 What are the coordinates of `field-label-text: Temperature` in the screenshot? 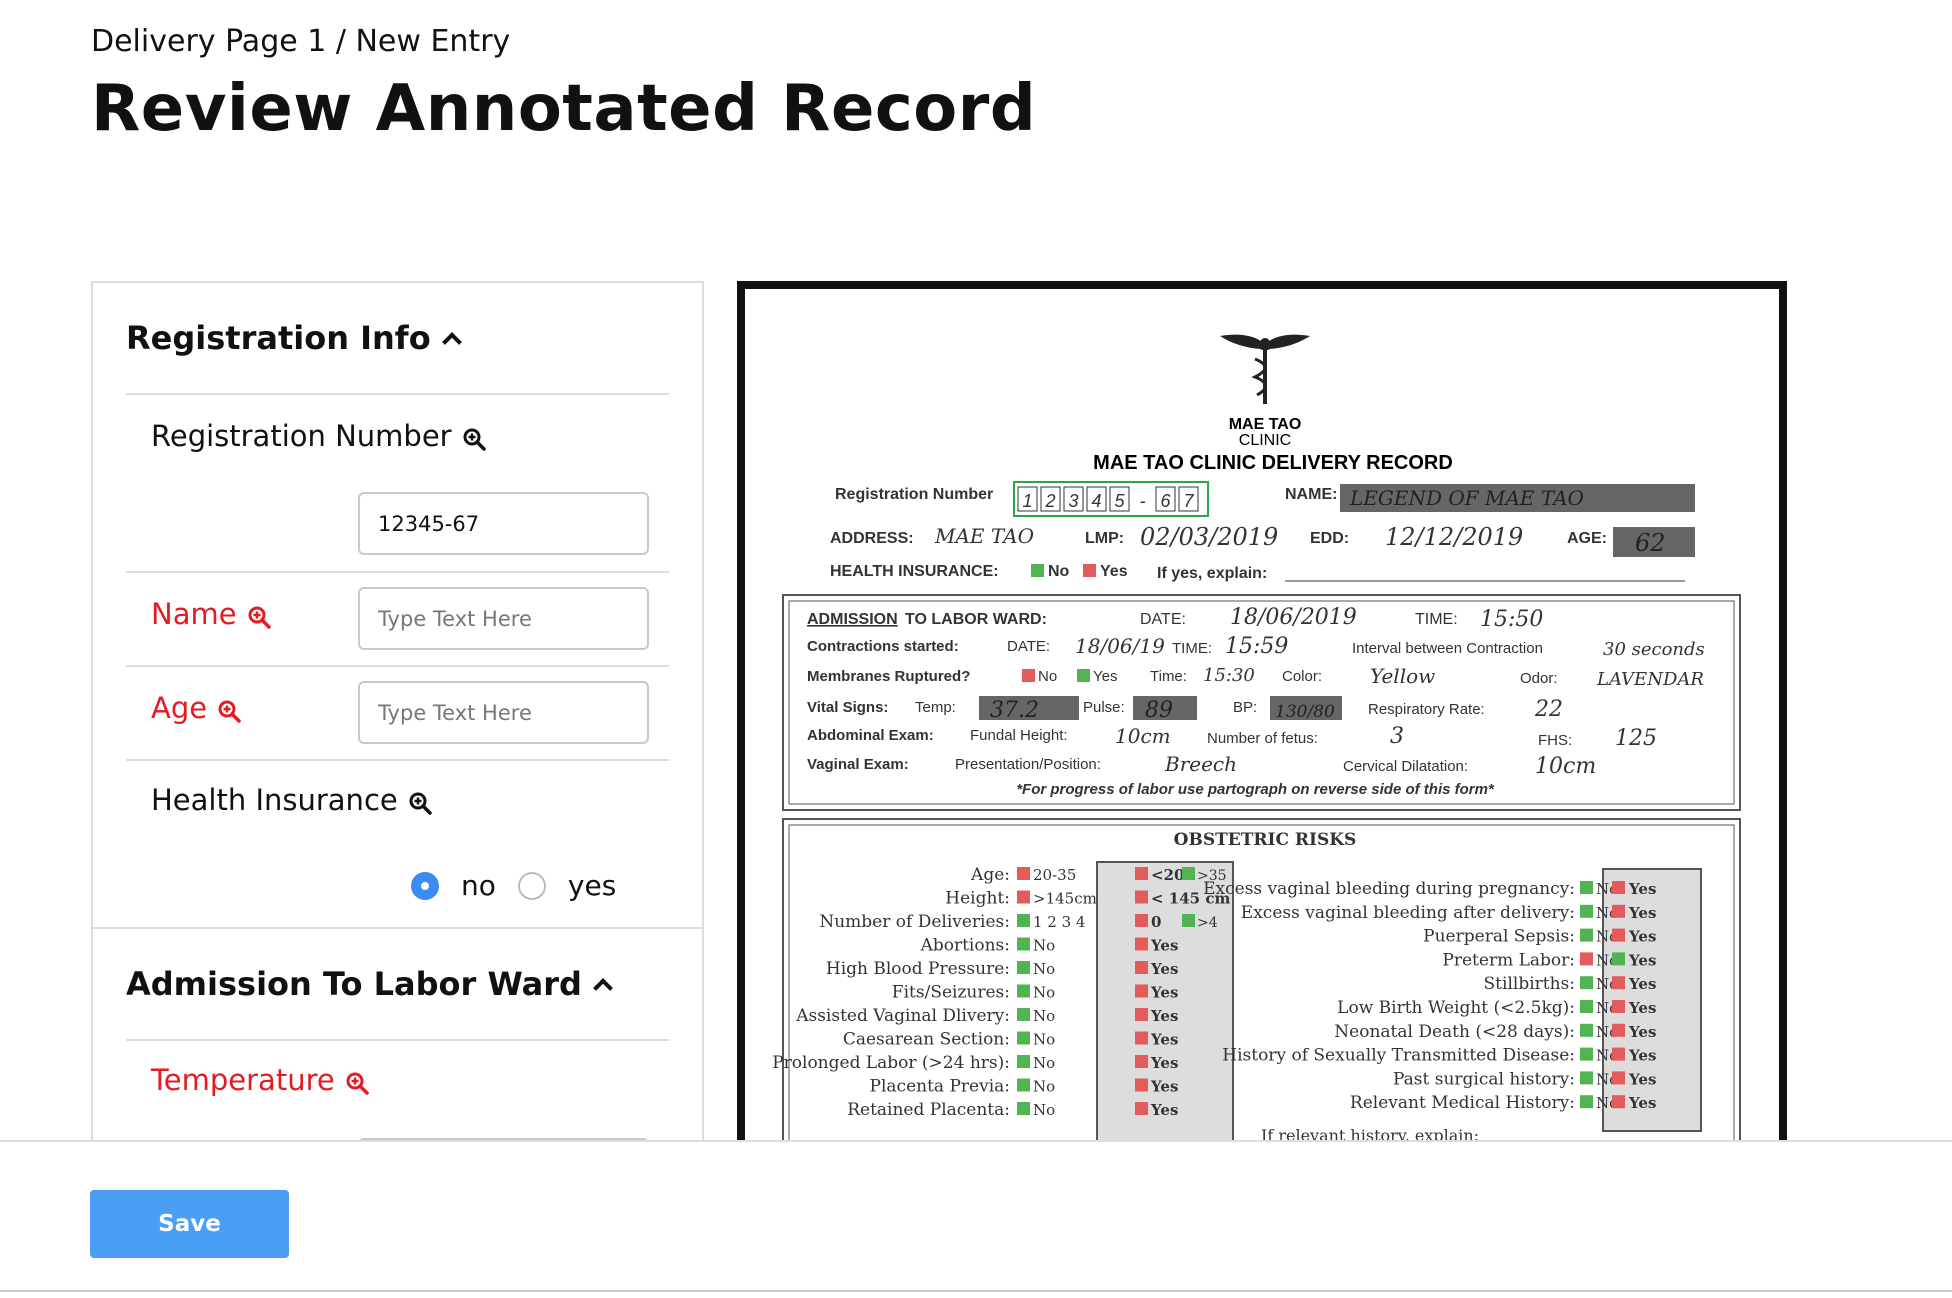 It's located at (243, 1080).